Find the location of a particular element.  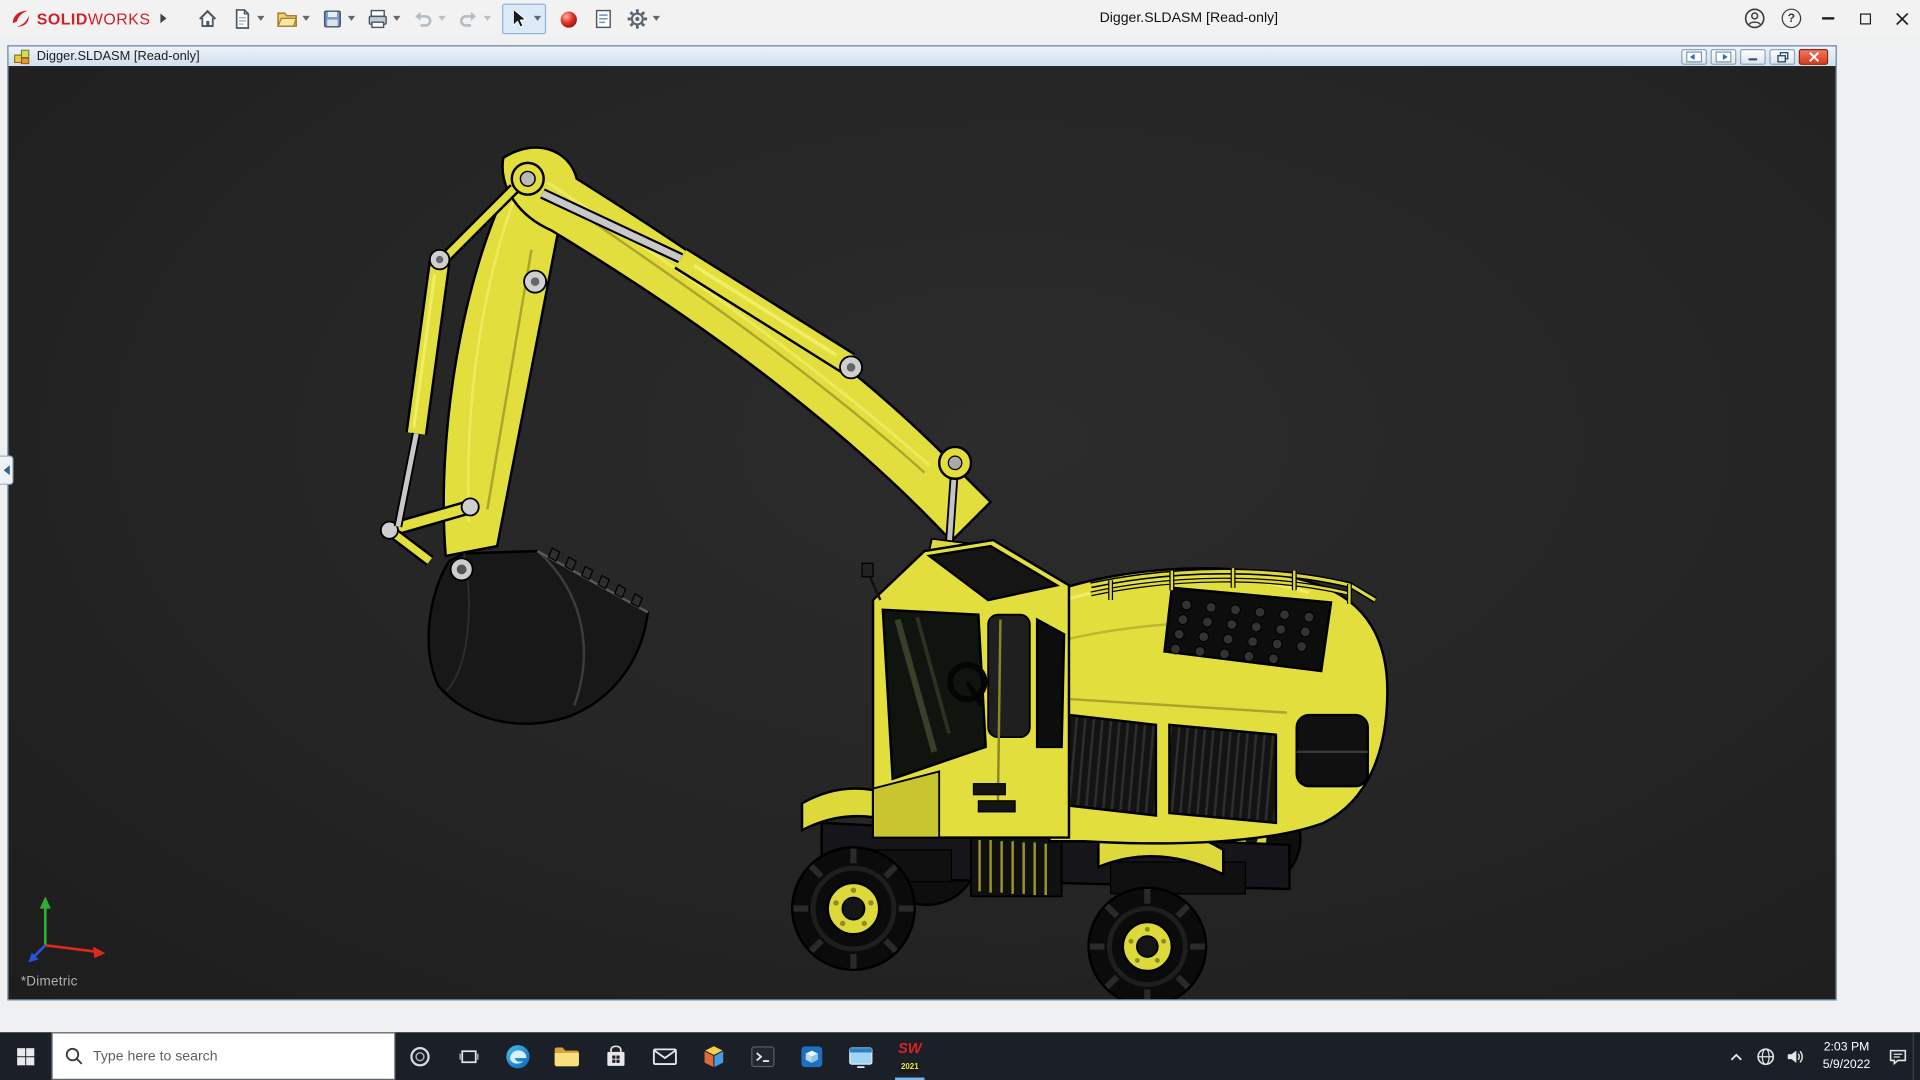

action-center-button is located at coordinates (1897, 1056).